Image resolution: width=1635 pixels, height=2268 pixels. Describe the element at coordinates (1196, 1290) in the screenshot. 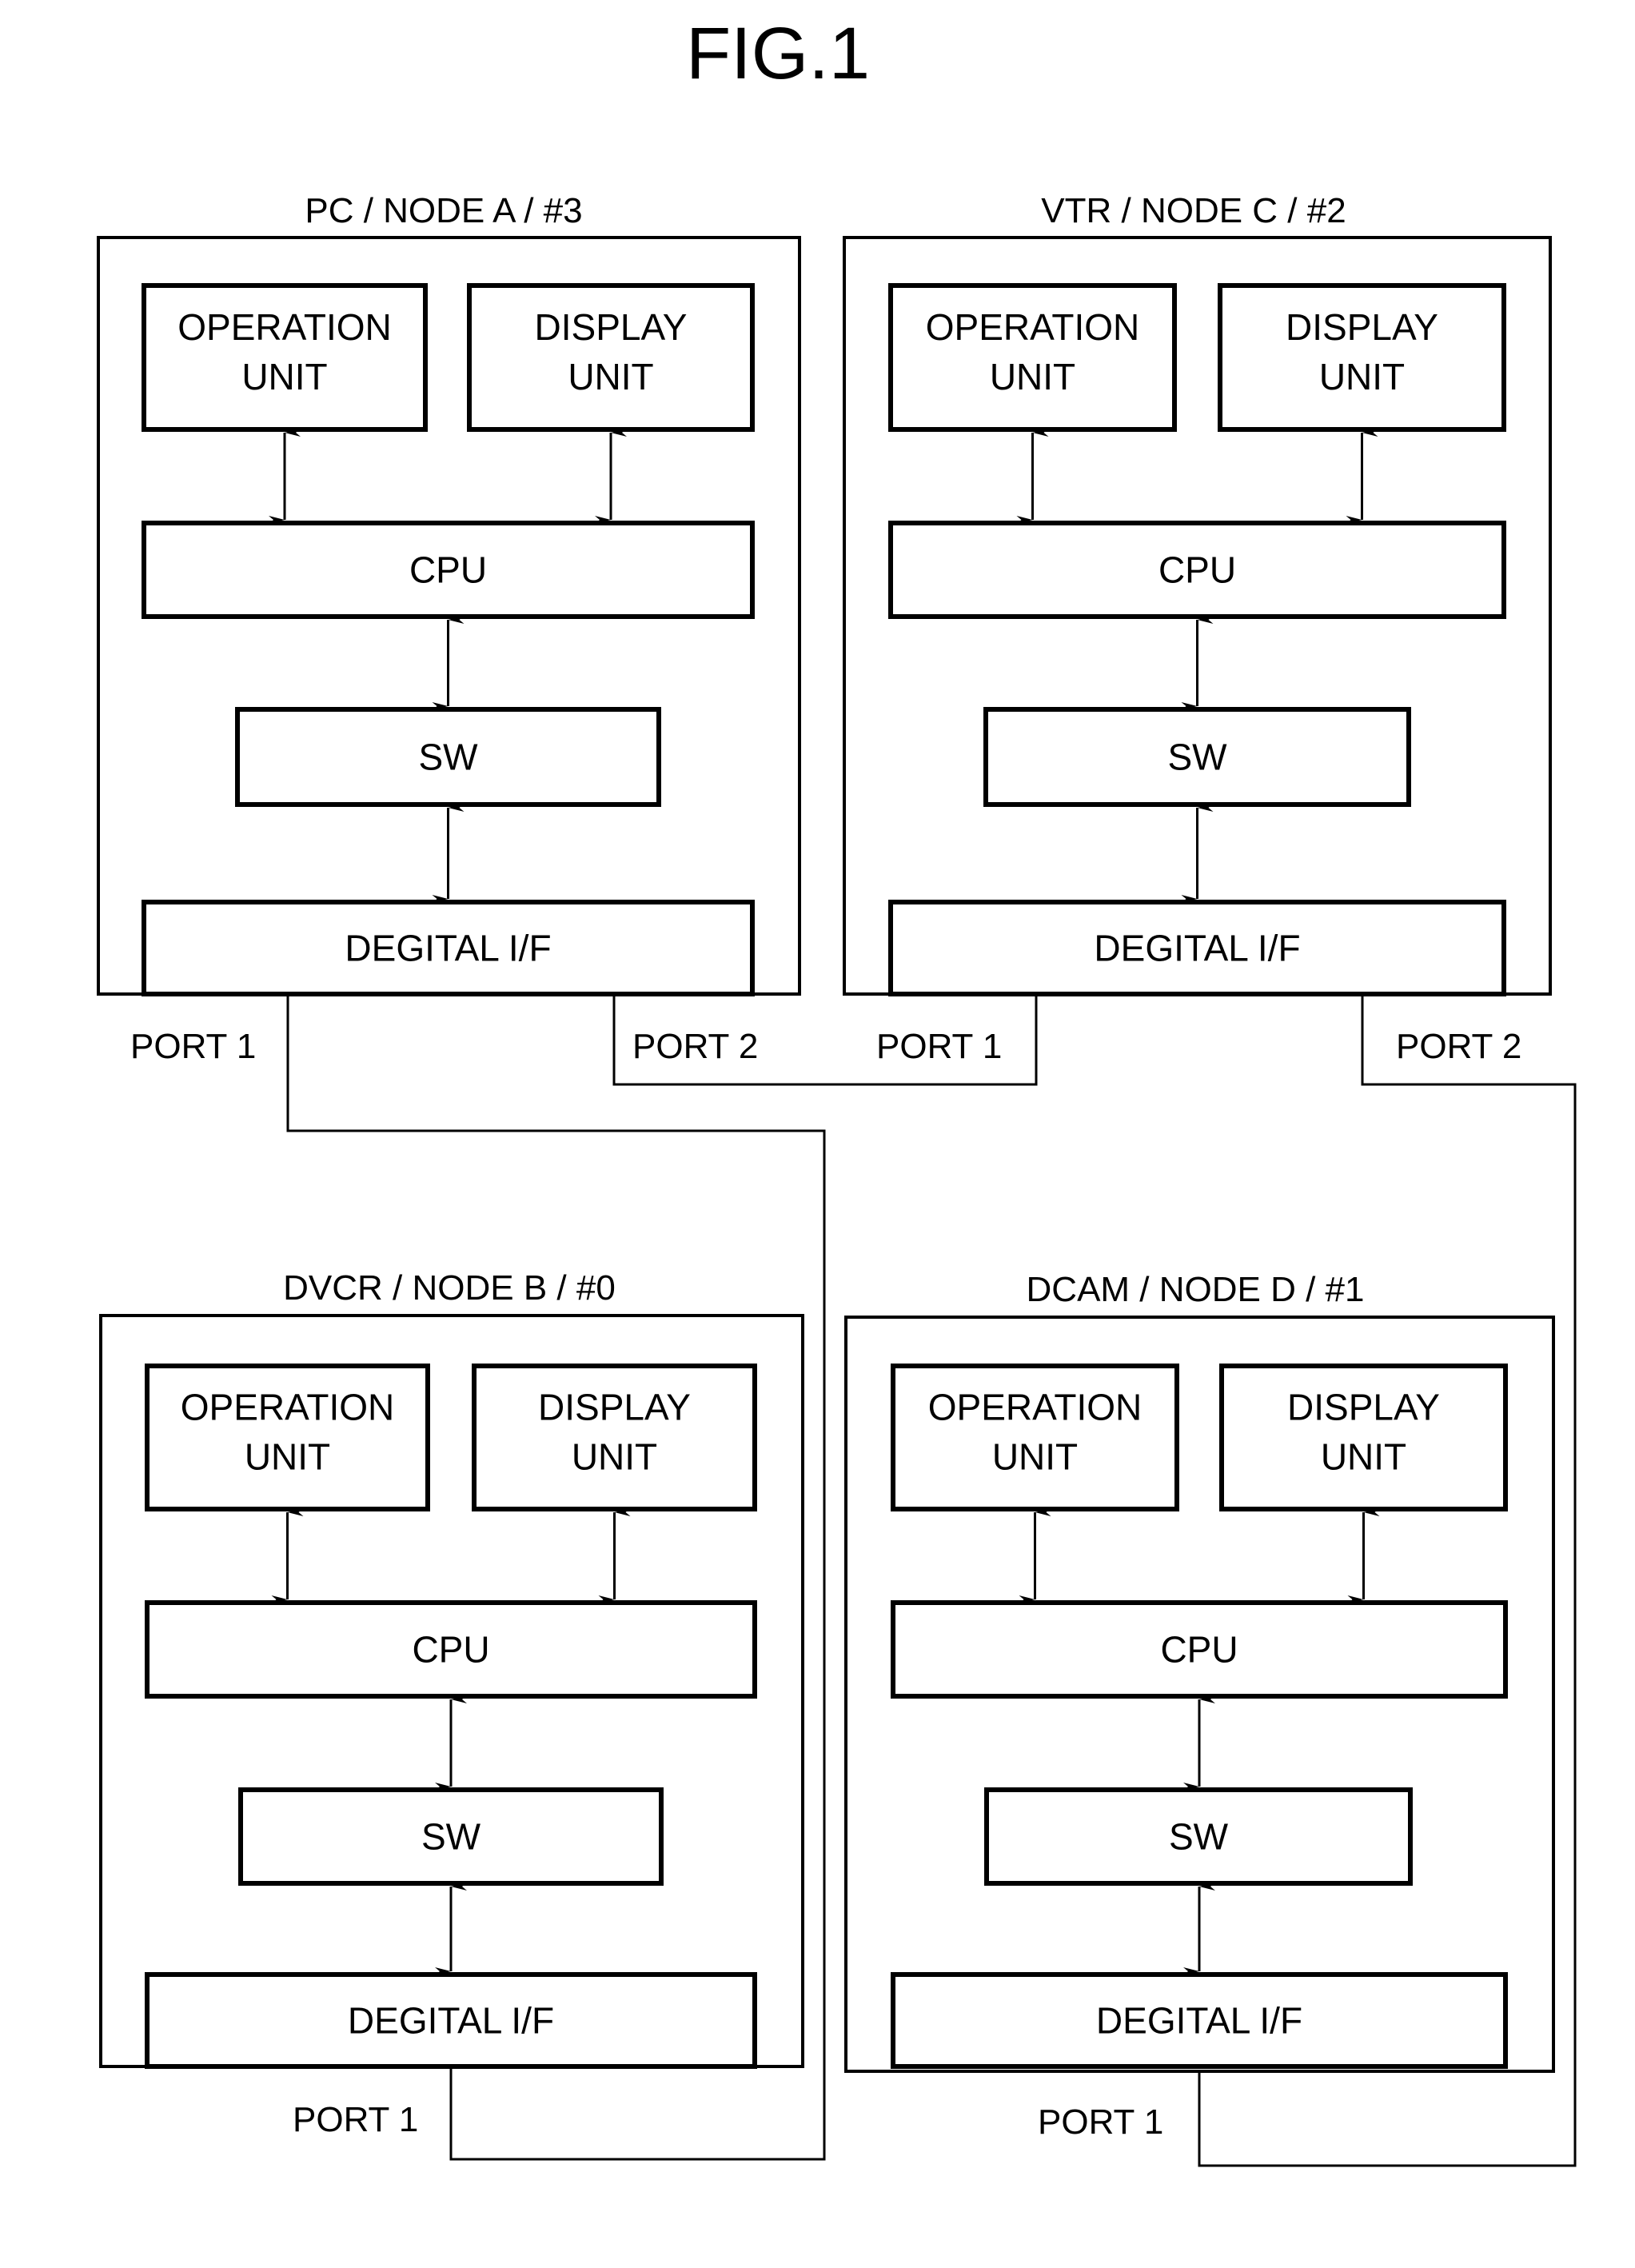

I see `node-label: DCAM / NODE D / #1` at that location.